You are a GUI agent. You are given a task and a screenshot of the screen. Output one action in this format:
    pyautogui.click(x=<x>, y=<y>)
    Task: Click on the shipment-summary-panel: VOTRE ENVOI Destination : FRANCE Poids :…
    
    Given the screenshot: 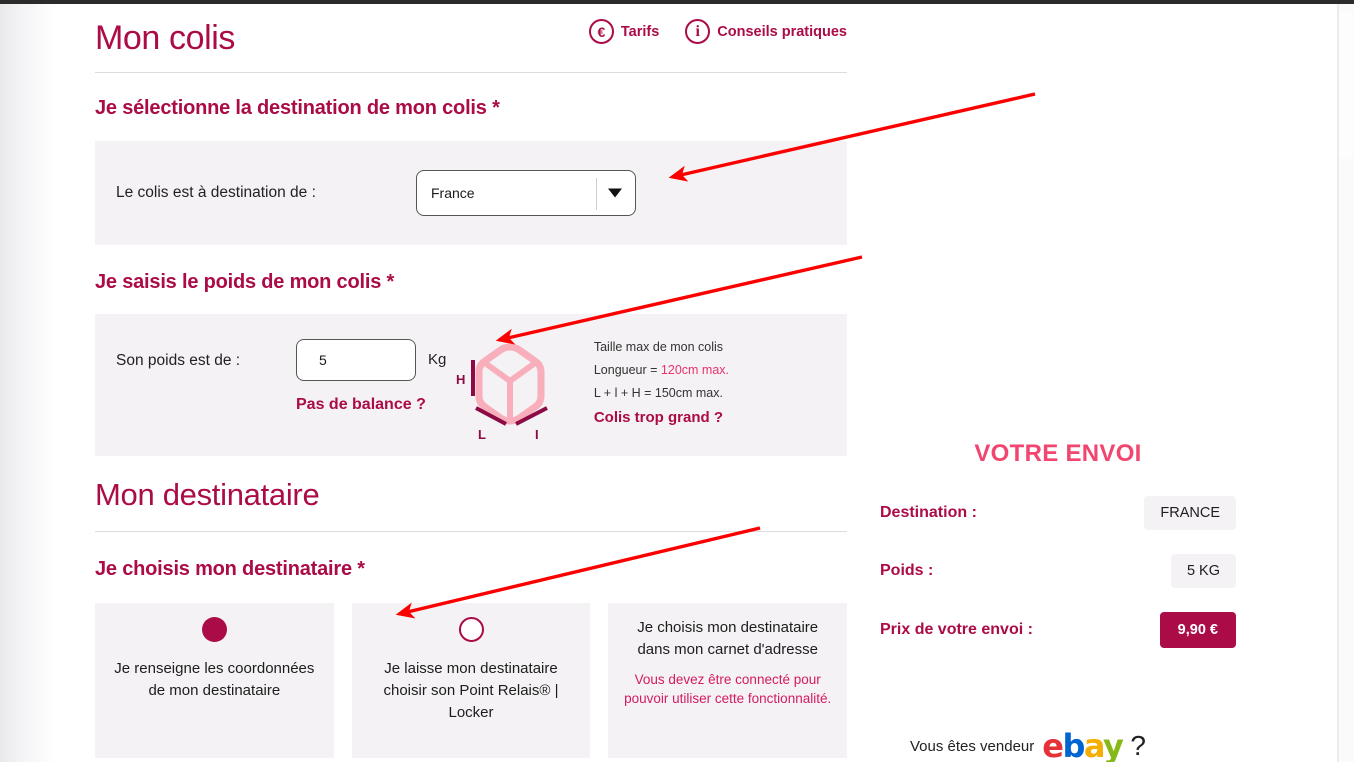 What is the action you would take?
    pyautogui.click(x=1058, y=556)
    